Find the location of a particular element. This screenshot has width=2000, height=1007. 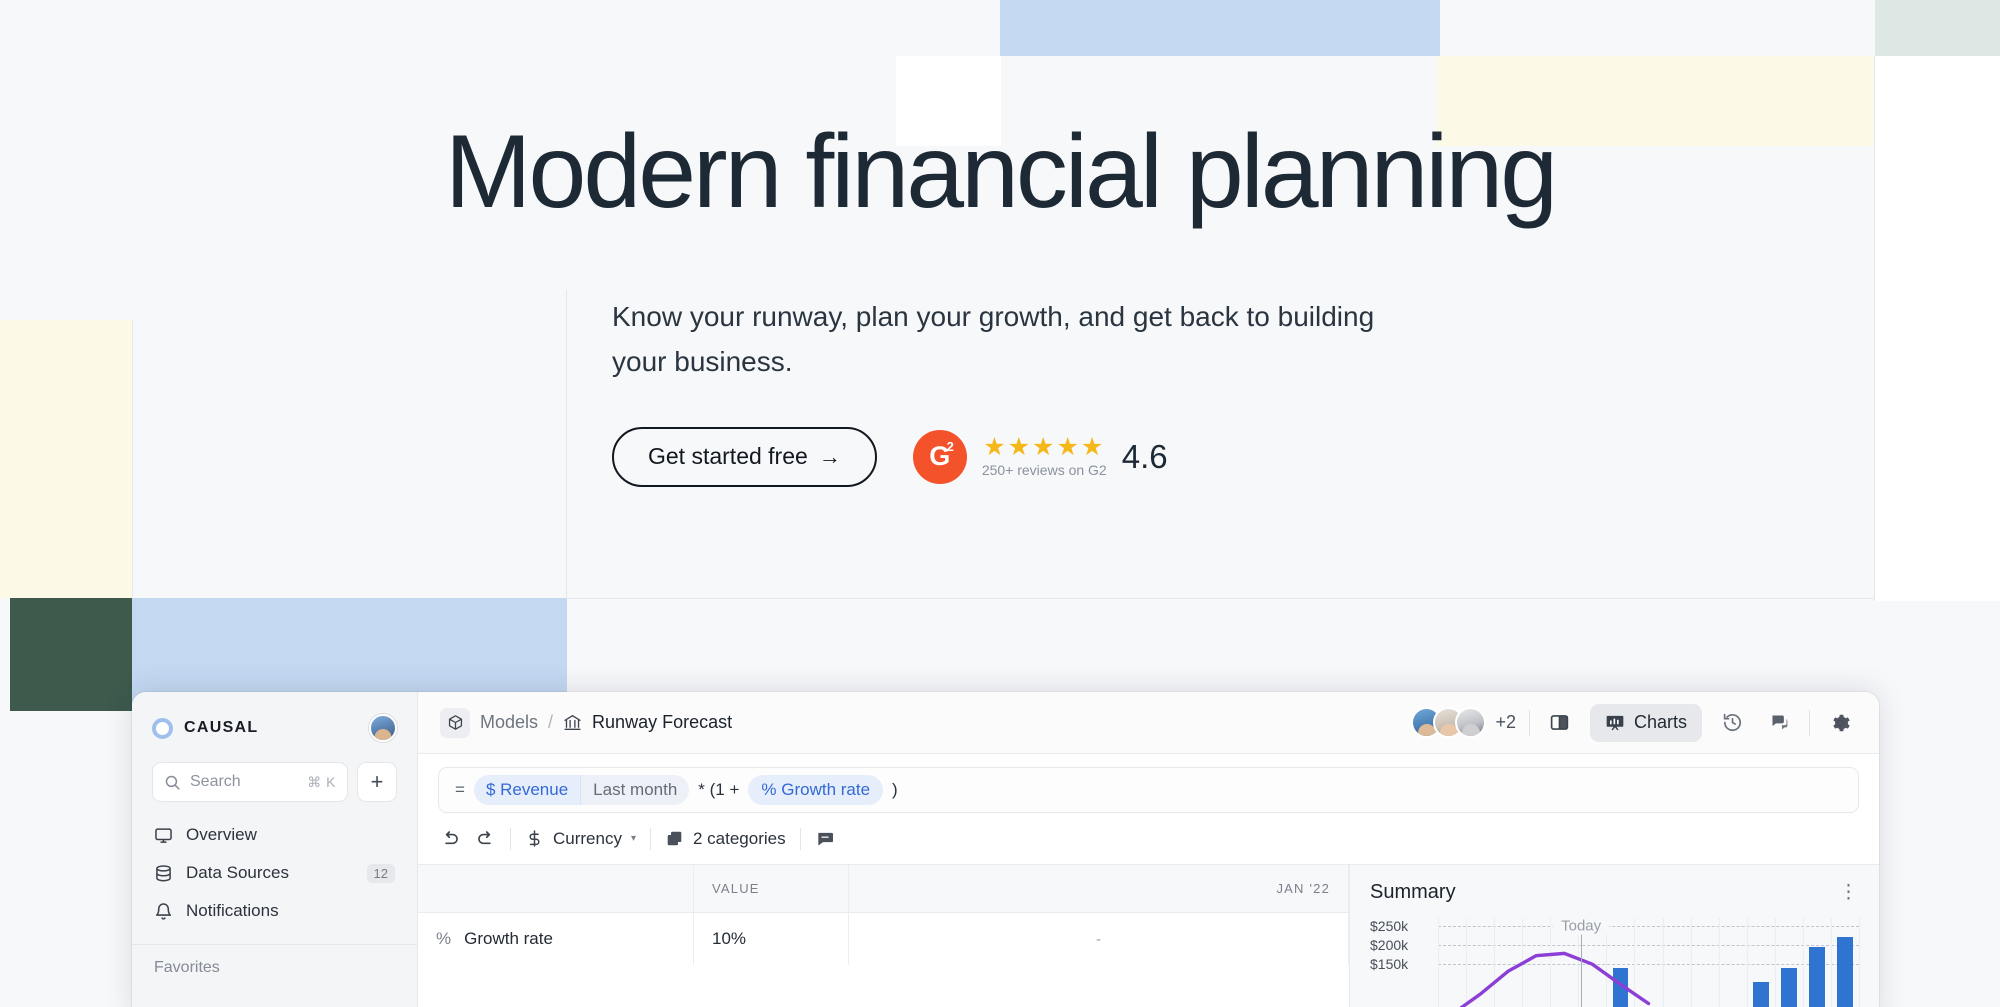

tab-charts: Charts is located at coordinates (1645, 722).